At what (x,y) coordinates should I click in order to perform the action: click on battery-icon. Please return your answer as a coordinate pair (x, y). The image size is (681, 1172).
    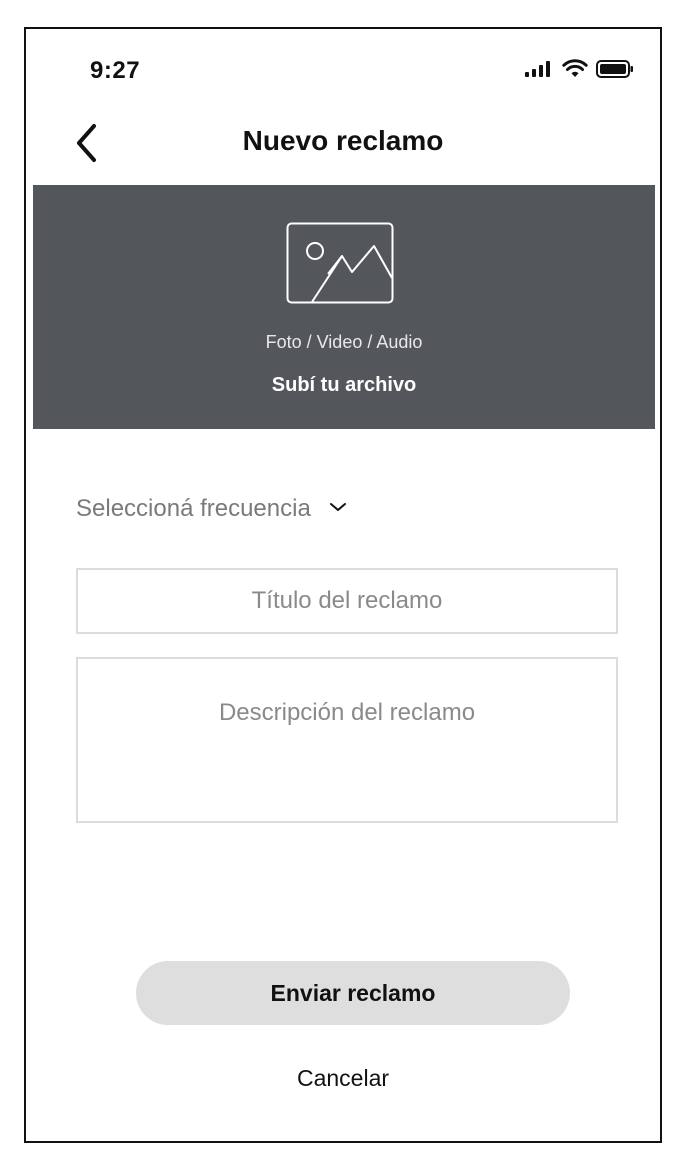
    Looking at the image, I should click on (615, 71).